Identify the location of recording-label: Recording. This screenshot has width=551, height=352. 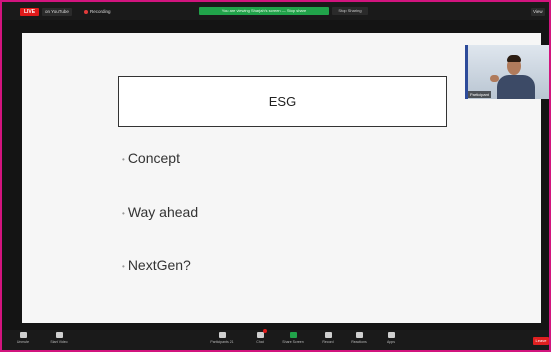
(100, 11).